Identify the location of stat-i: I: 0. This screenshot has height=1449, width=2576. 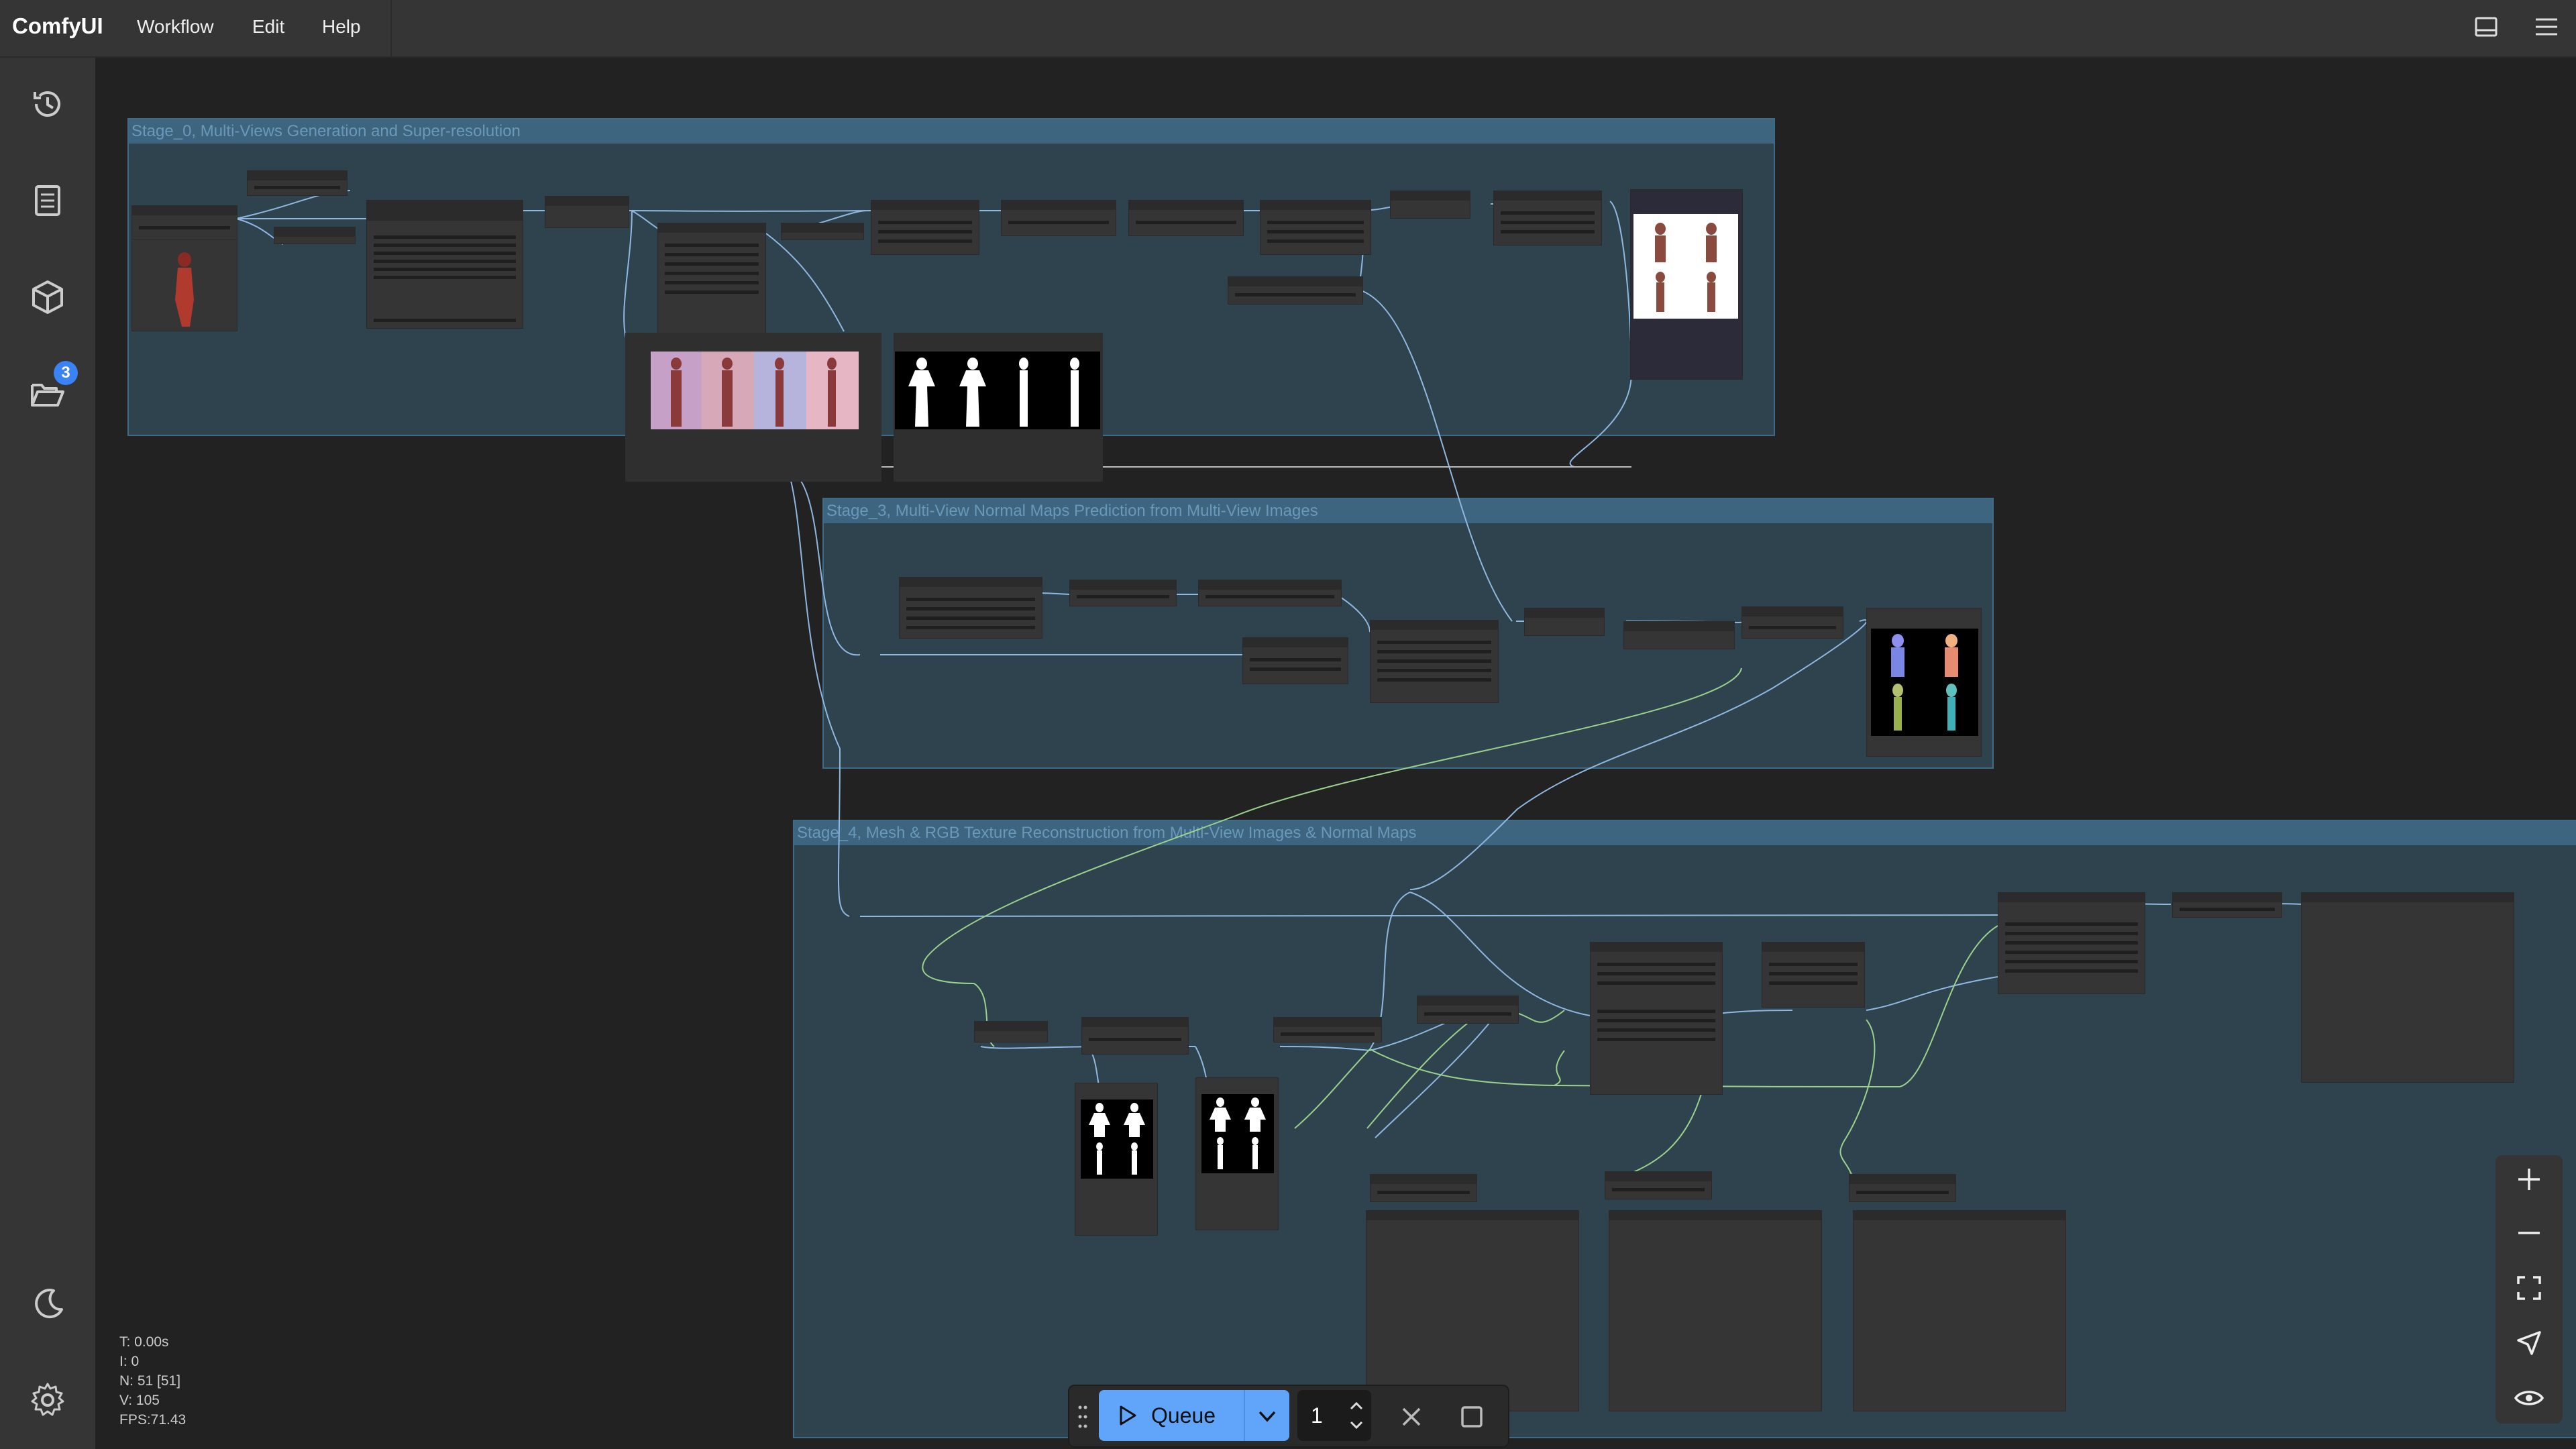
(129, 1361).